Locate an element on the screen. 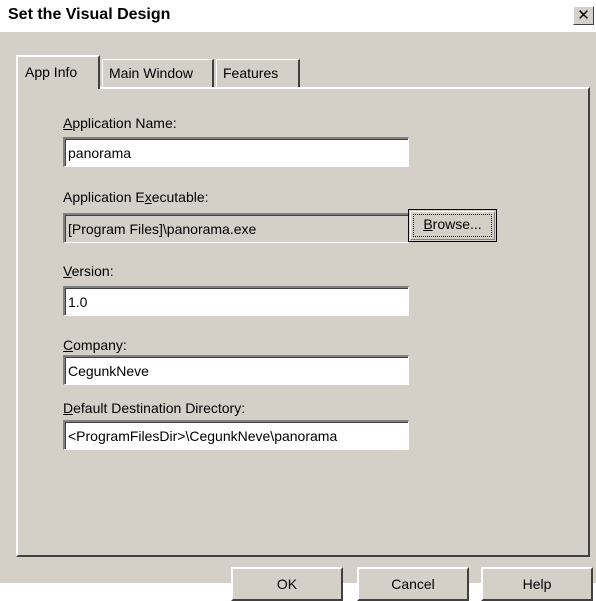 This screenshot has width=596, height=601. window-title: Set the Visual Design is located at coordinates (89, 14).